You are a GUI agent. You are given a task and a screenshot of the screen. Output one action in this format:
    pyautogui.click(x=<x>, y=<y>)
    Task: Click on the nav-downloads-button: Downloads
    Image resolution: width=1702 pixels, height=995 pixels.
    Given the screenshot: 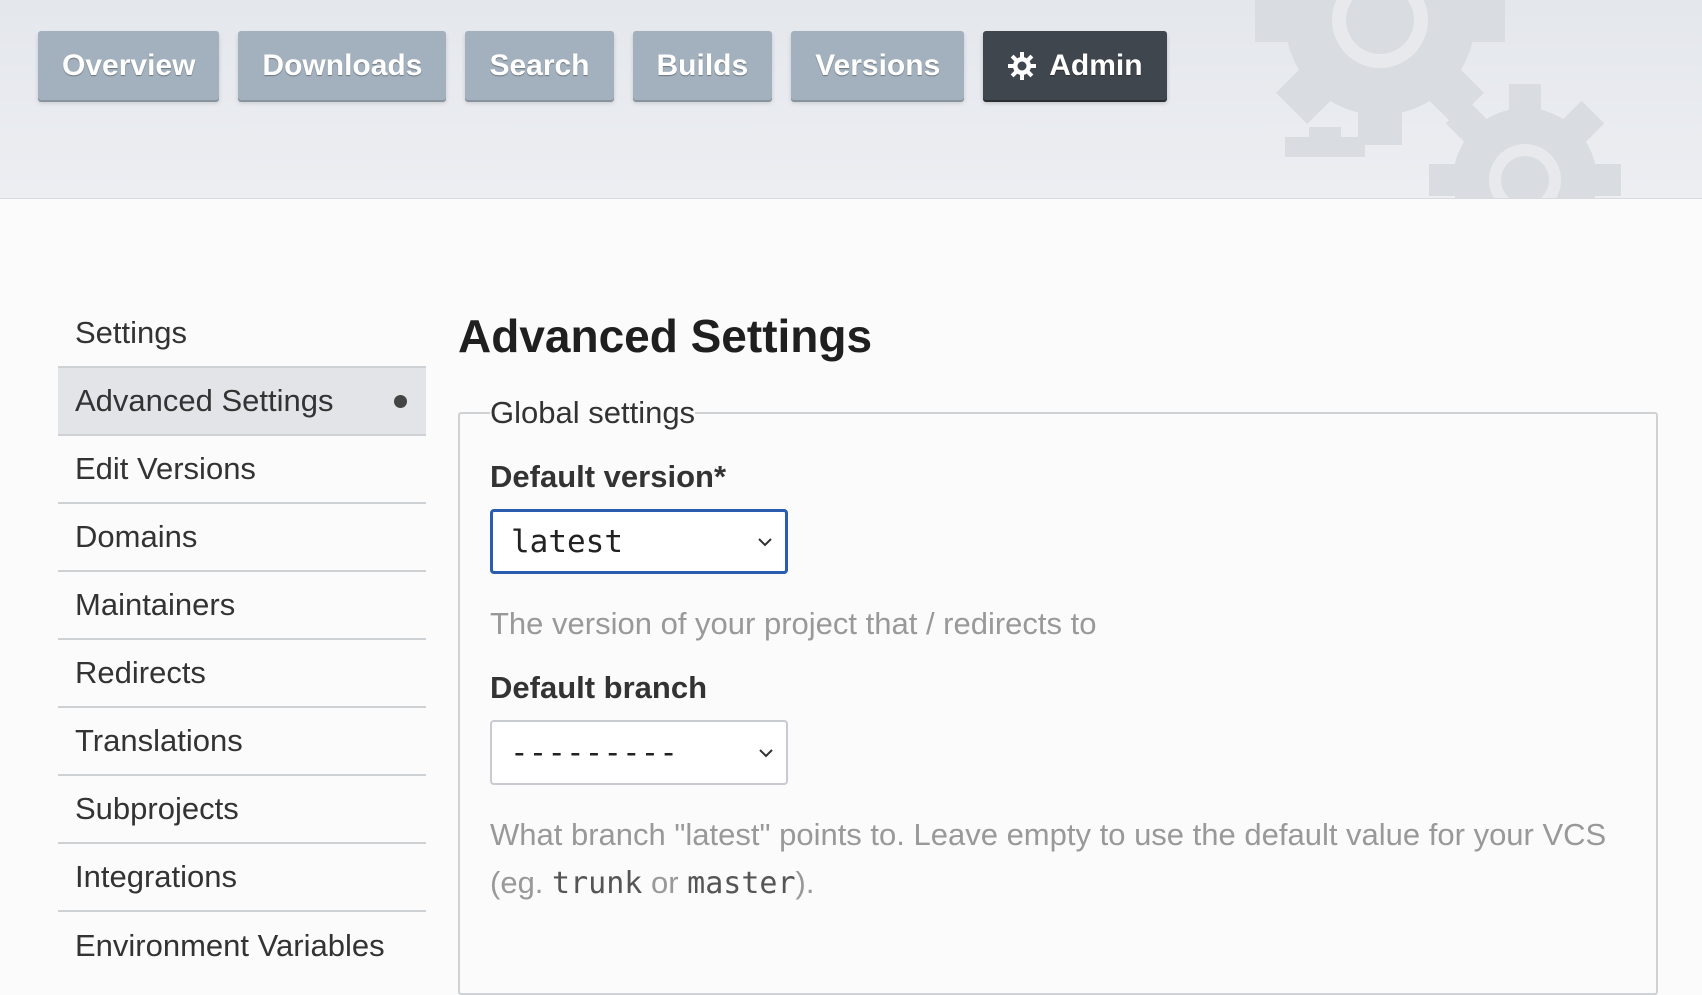 What is the action you would take?
    pyautogui.click(x=342, y=65)
    